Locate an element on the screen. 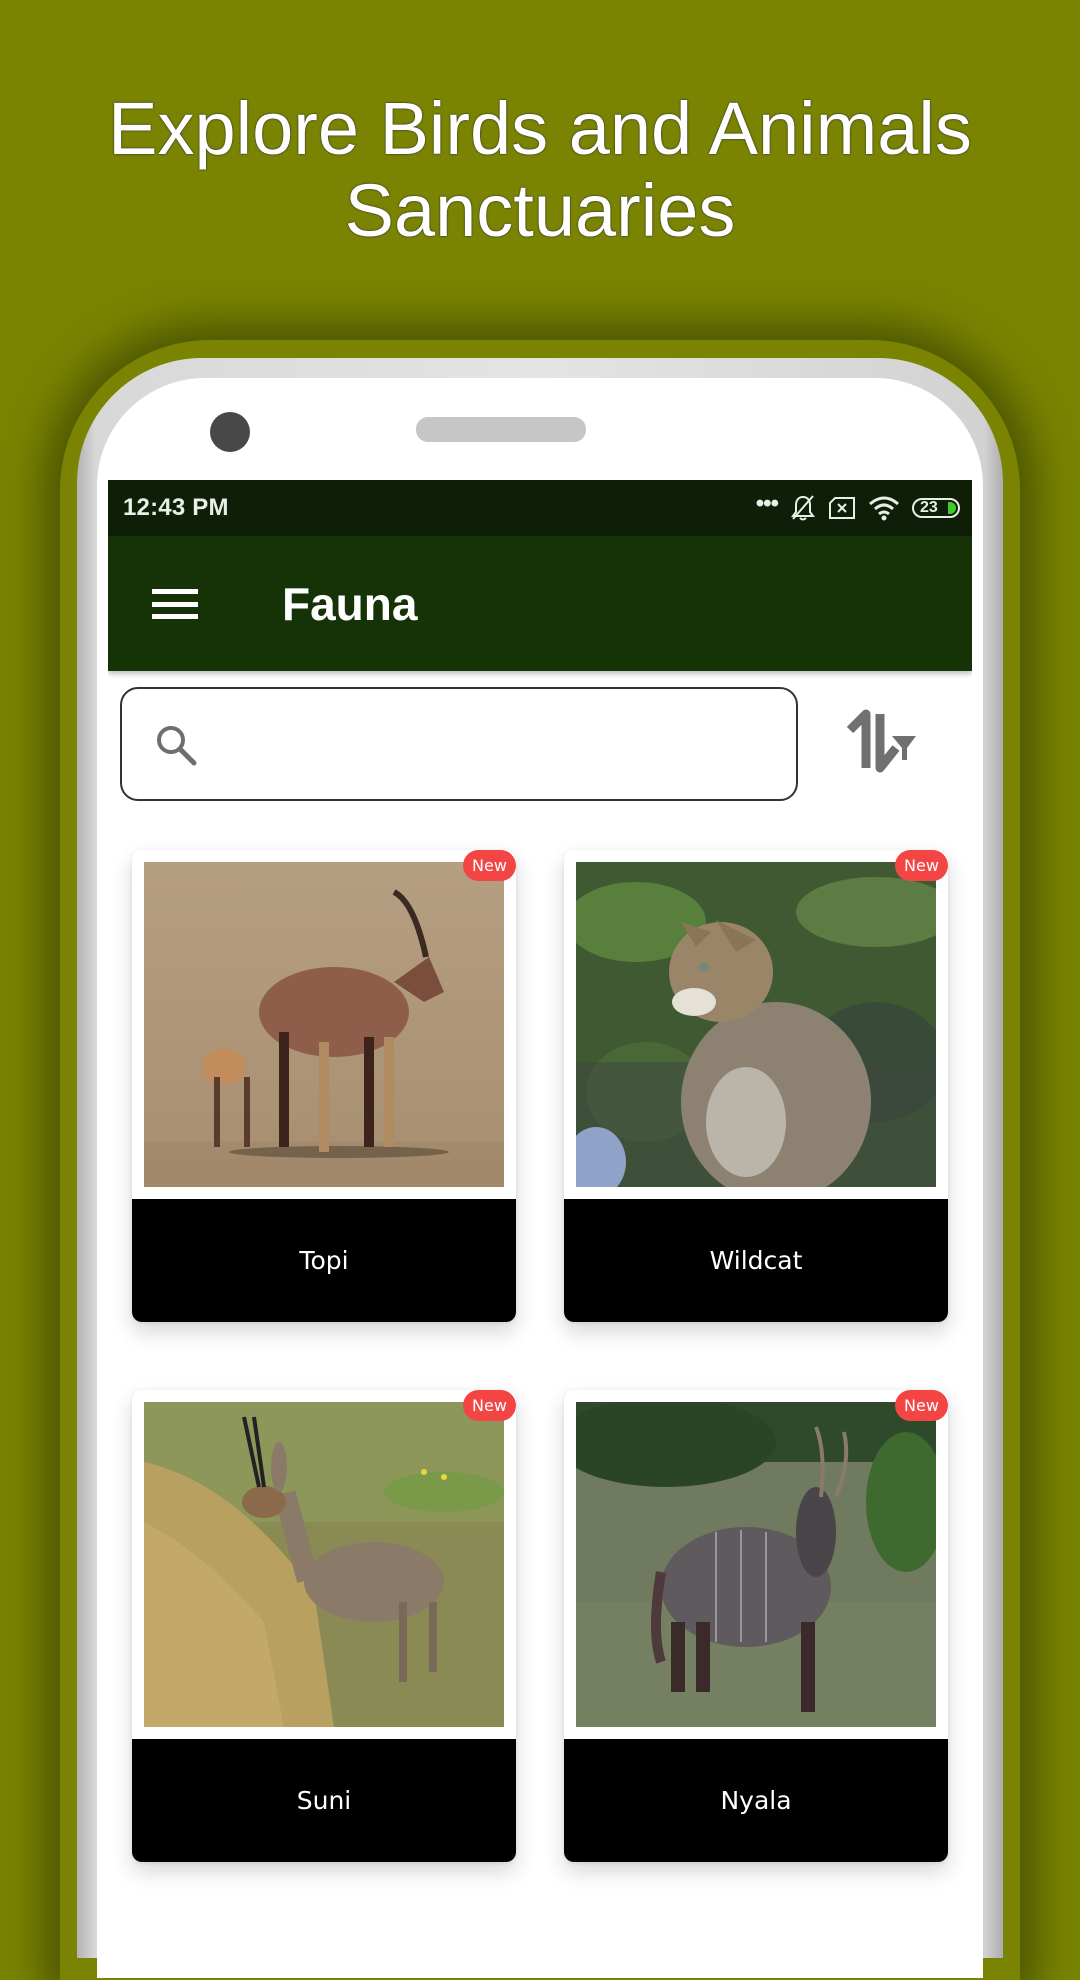 The height and width of the screenshot is (1980, 1080). more-dots-icon: ••• is located at coordinates (767, 503).